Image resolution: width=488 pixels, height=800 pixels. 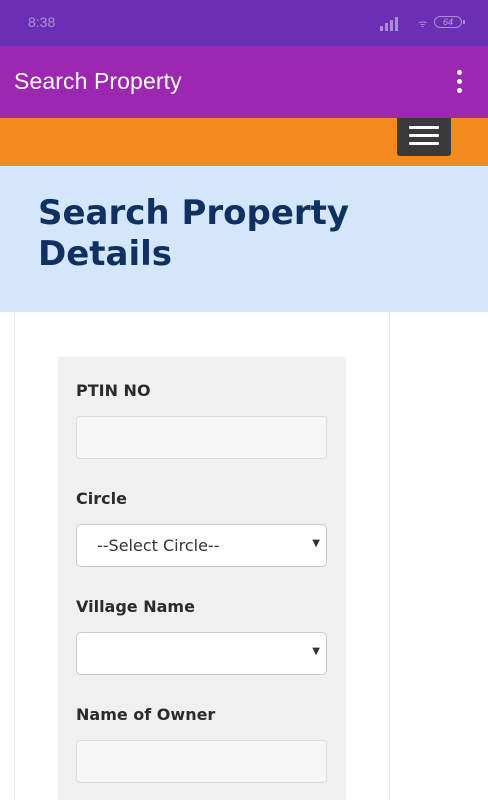 What do you see at coordinates (101, 498) in the screenshot?
I see `circle-label: Circle` at bounding box center [101, 498].